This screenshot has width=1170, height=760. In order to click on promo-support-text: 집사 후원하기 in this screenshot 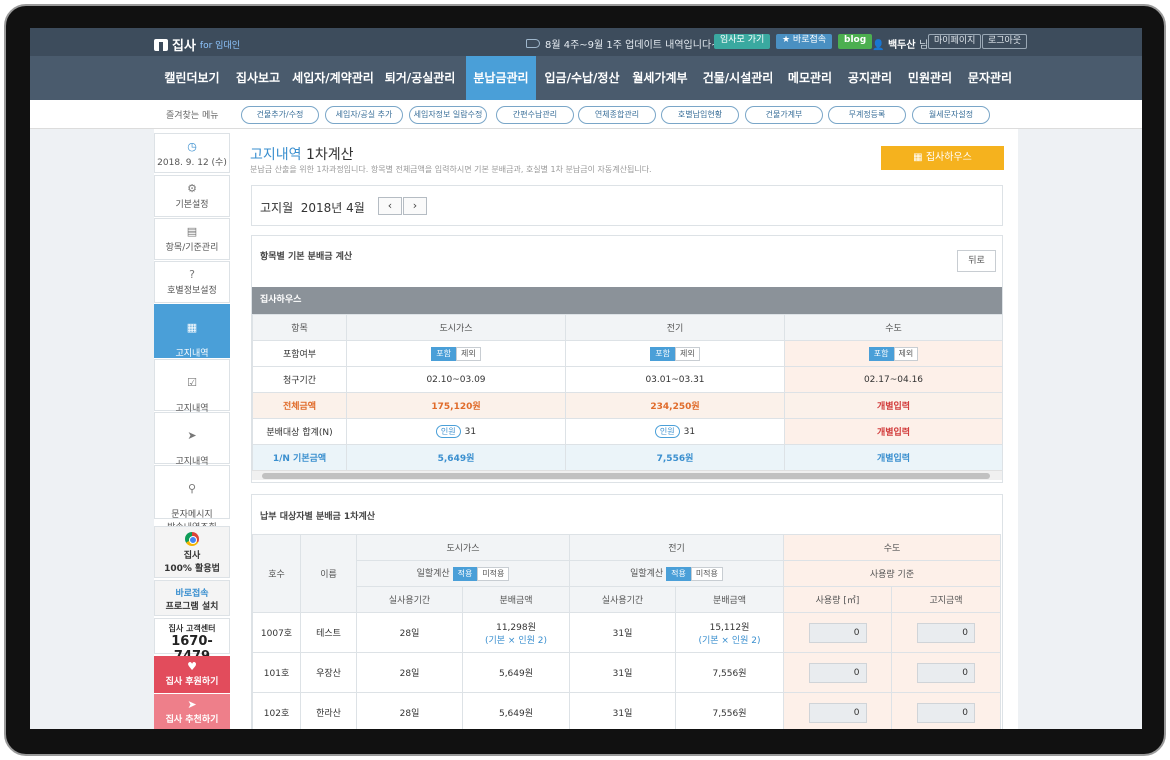, I will do `click(192, 682)`.